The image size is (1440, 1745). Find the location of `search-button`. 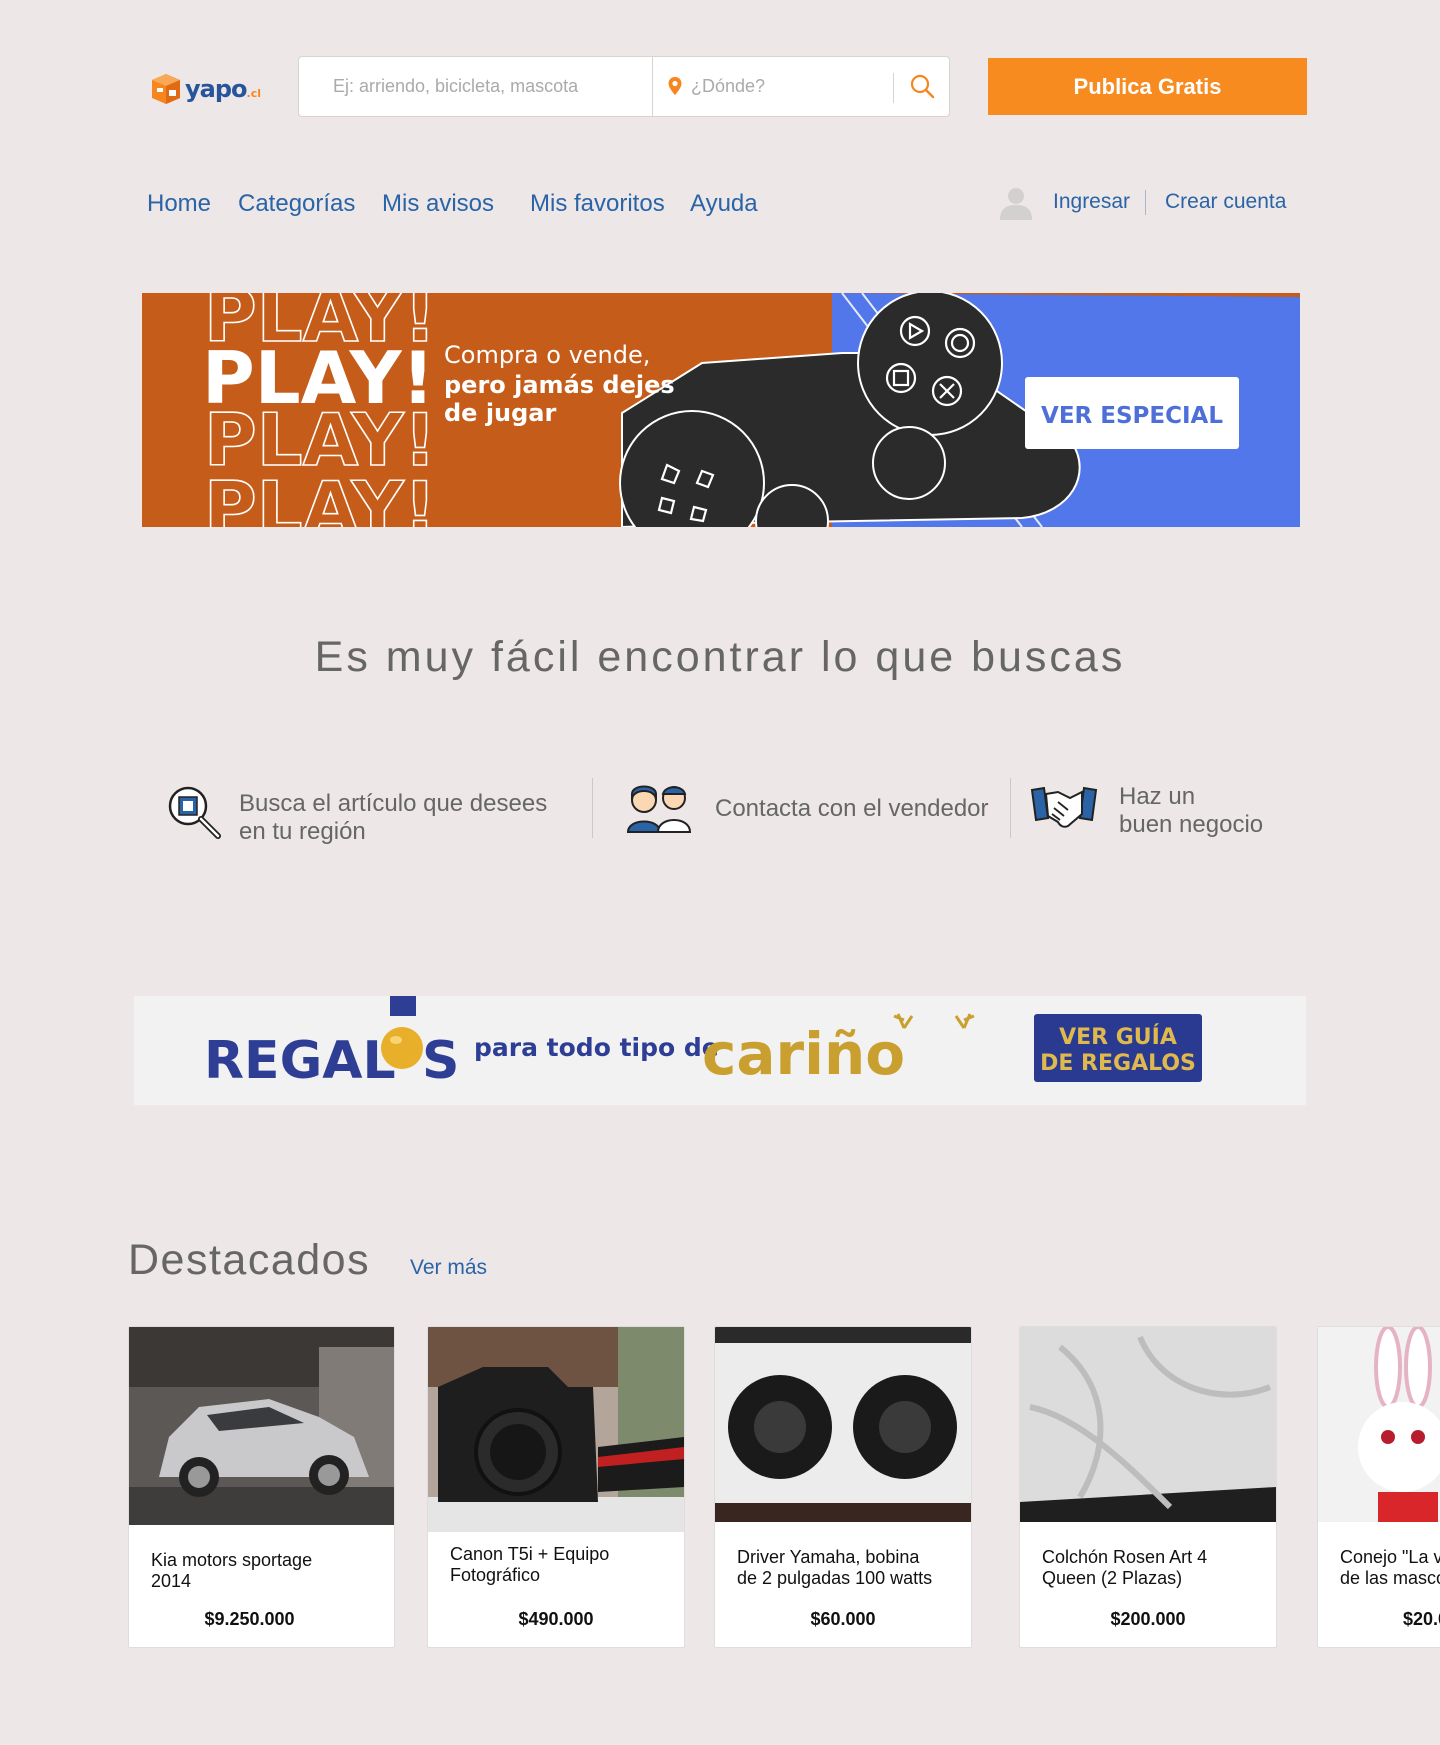

search-button is located at coordinates (922, 86).